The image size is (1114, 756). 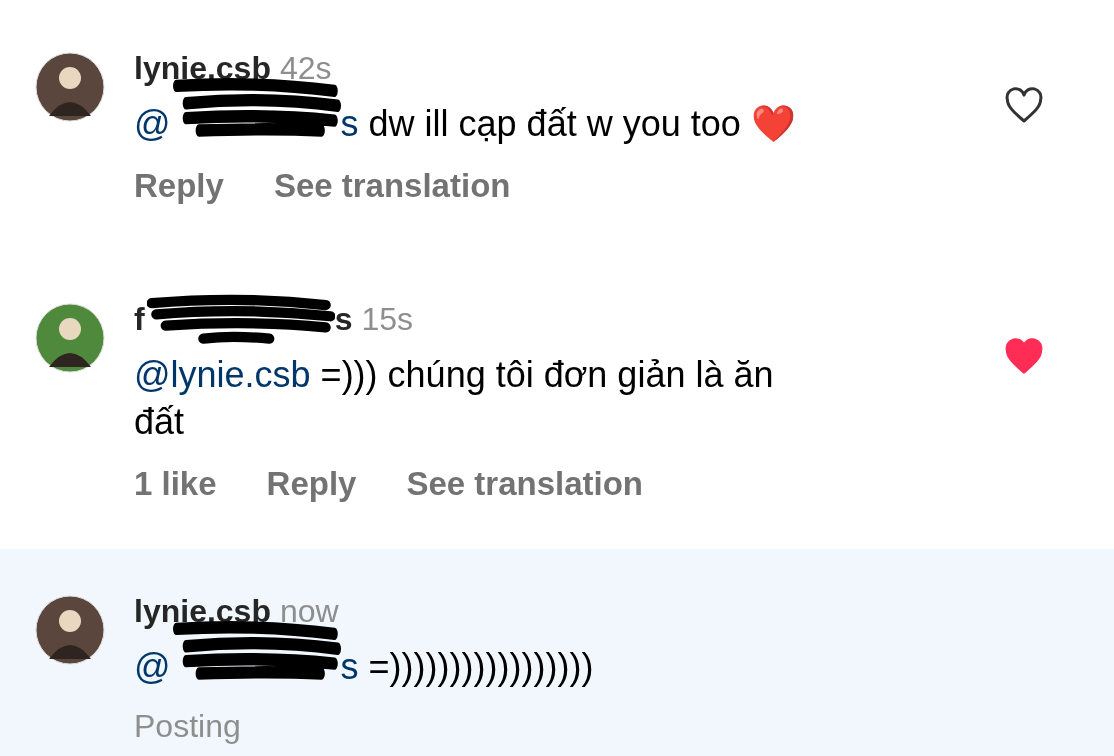 What do you see at coordinates (476, 123) in the screenshot?
I see `comment-text: @ s dw ill cạp đất w you too ❤` at bounding box center [476, 123].